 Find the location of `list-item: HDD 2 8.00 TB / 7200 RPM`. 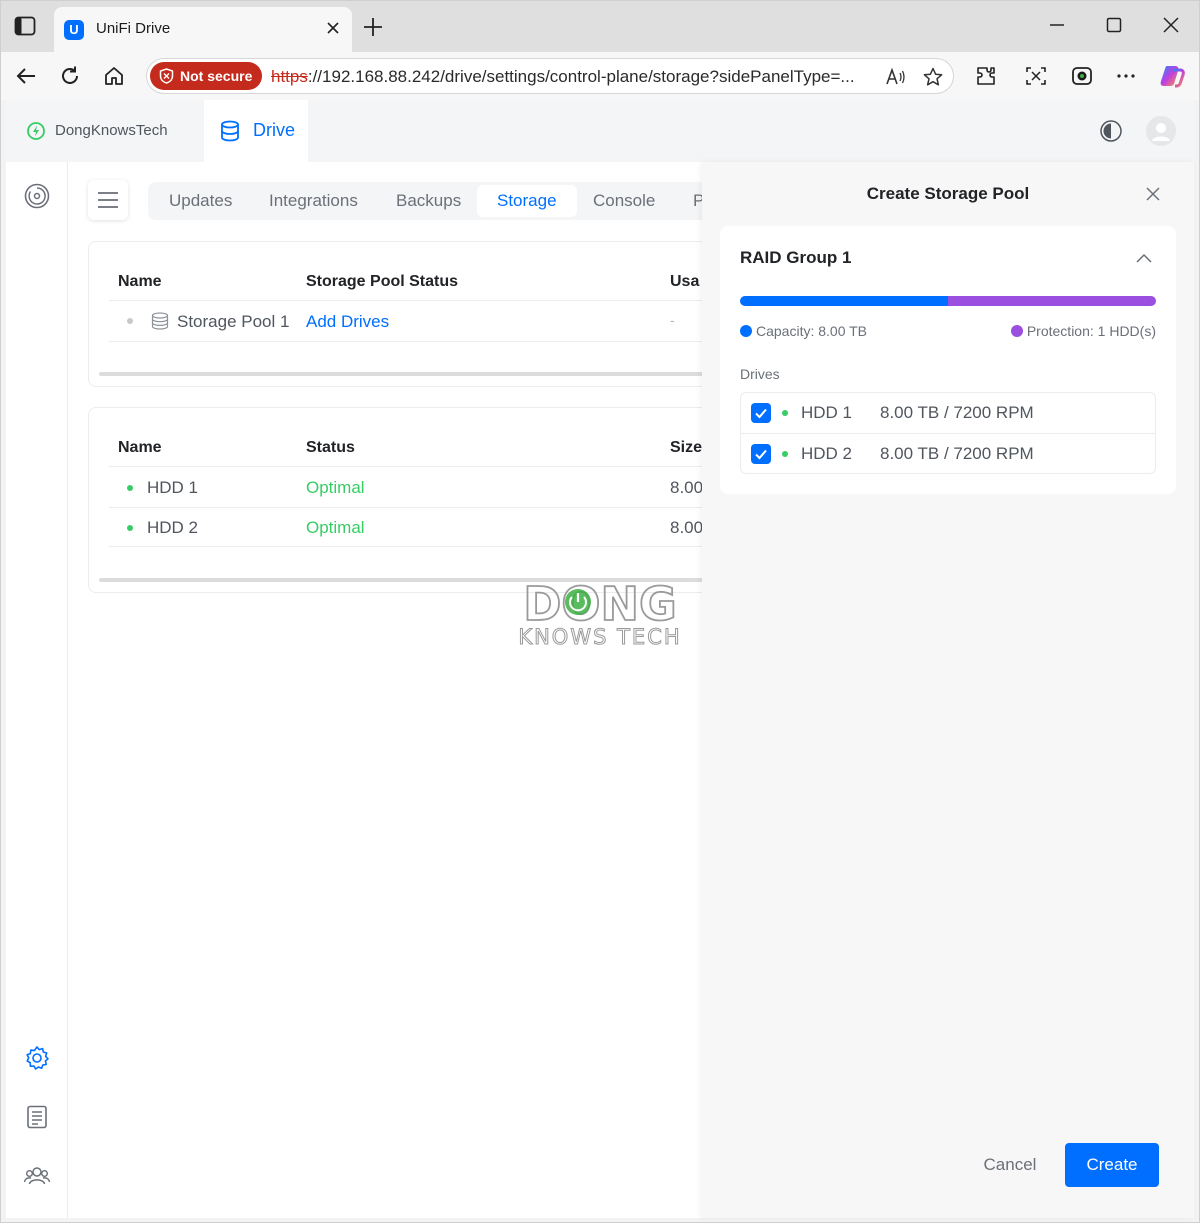

list-item: HDD 2 8.00 TB / 7200 RPM is located at coordinates (948, 454).